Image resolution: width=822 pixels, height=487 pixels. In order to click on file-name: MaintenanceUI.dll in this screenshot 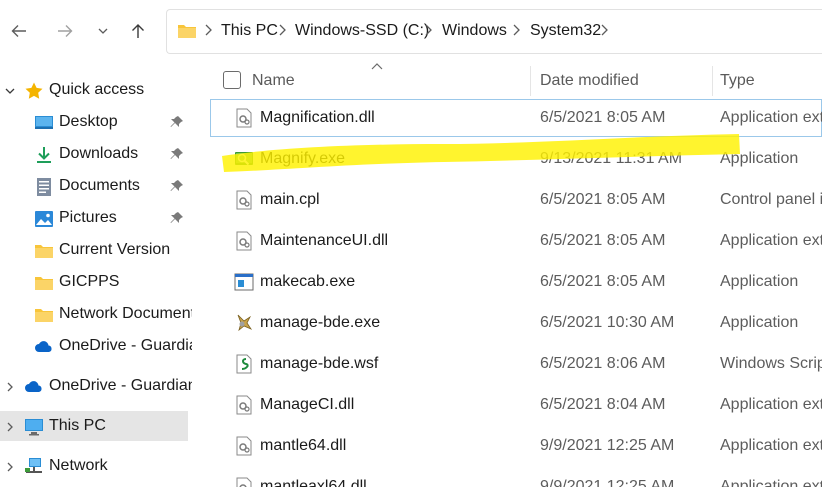, I will do `click(324, 240)`.